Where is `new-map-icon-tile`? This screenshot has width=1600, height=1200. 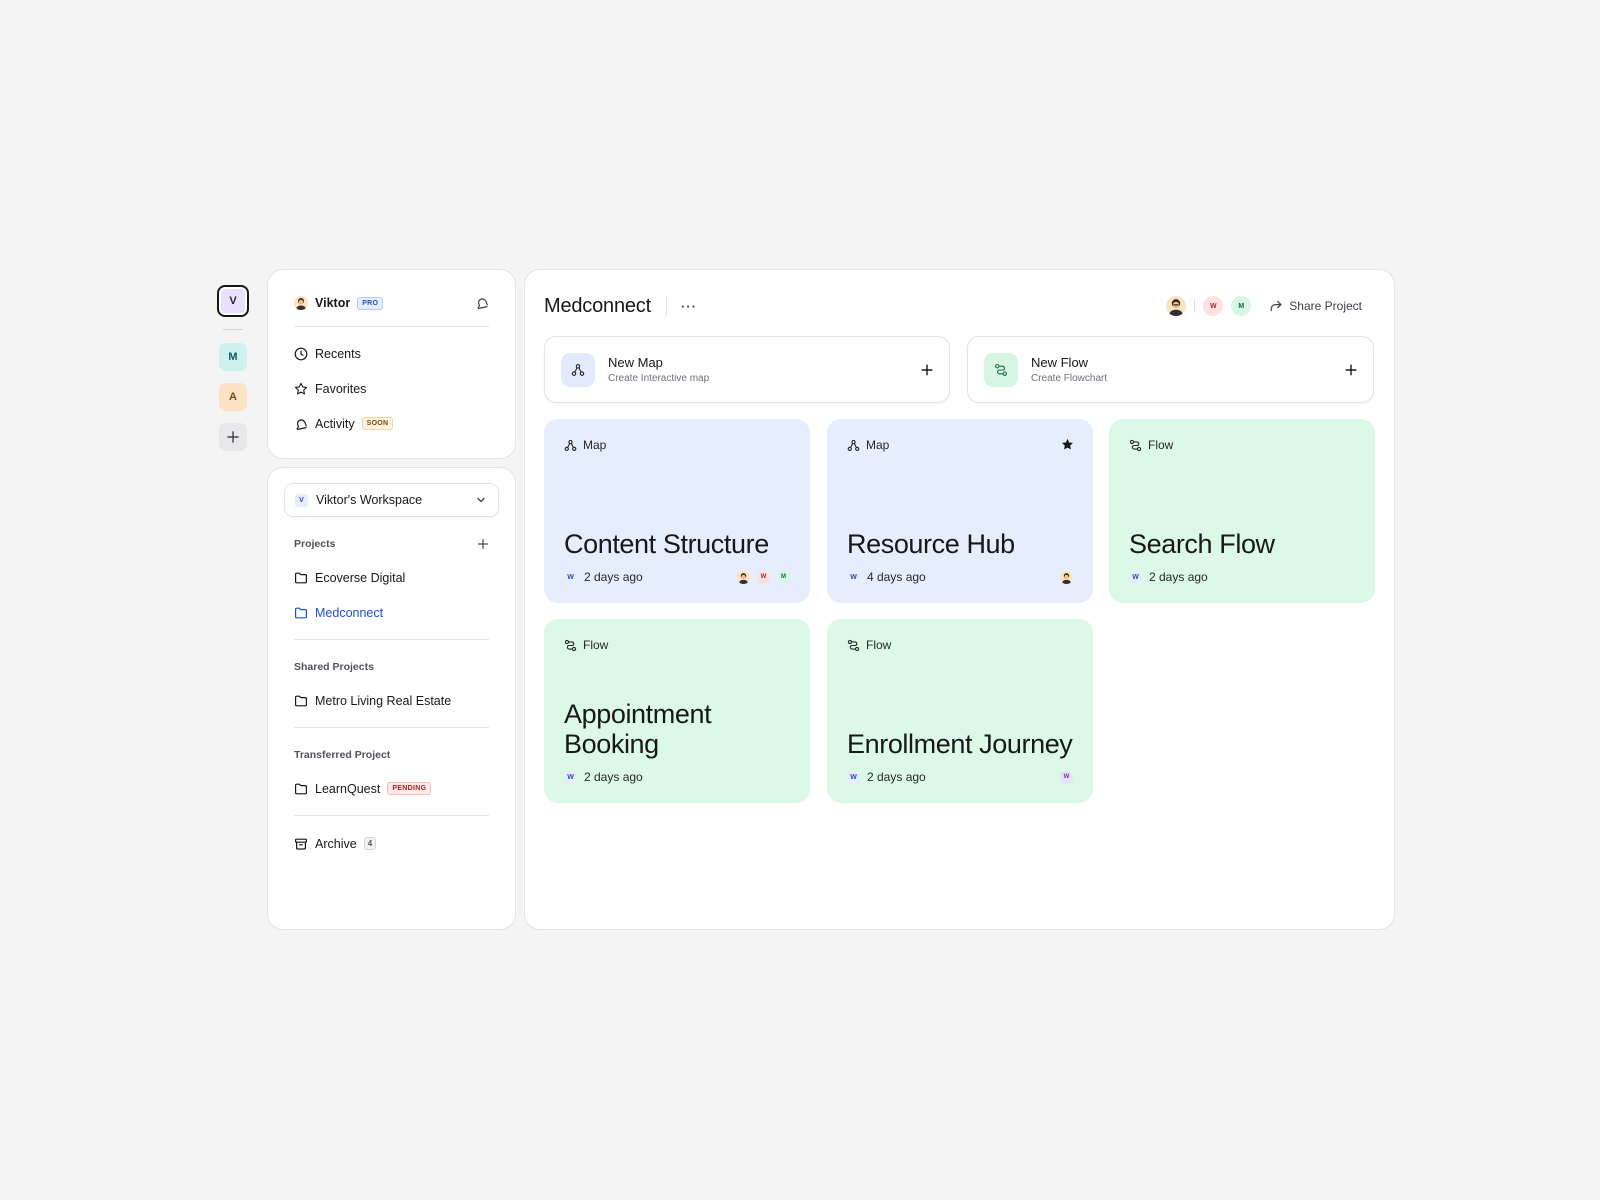 new-map-icon-tile is located at coordinates (578, 369).